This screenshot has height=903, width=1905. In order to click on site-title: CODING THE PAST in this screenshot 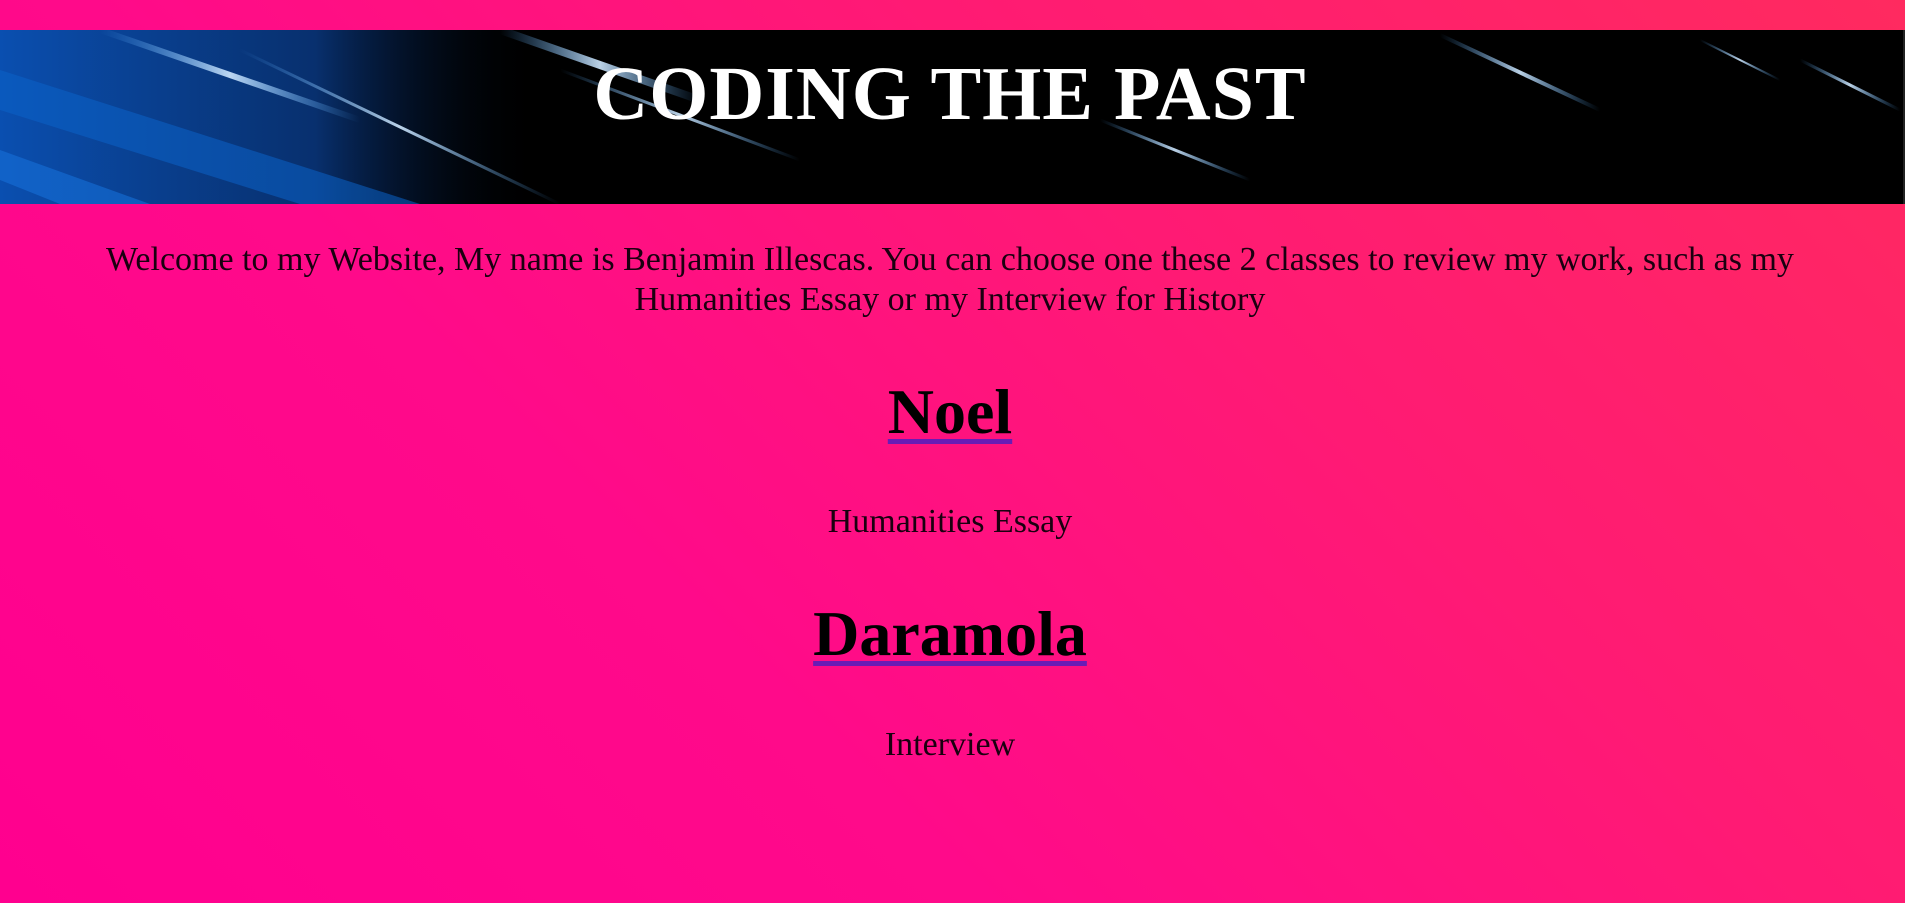, I will do `click(950, 94)`.